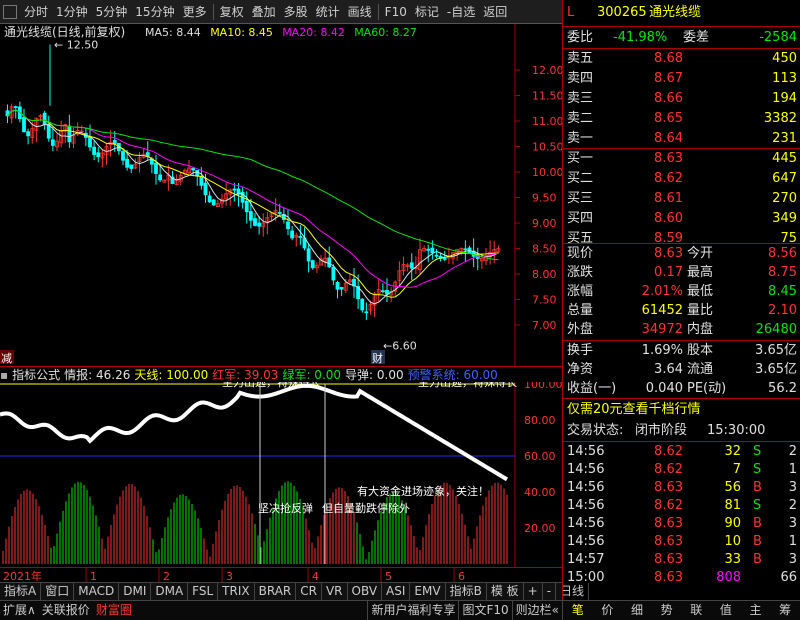  I want to click on tab-9: VR, so click(335, 591).